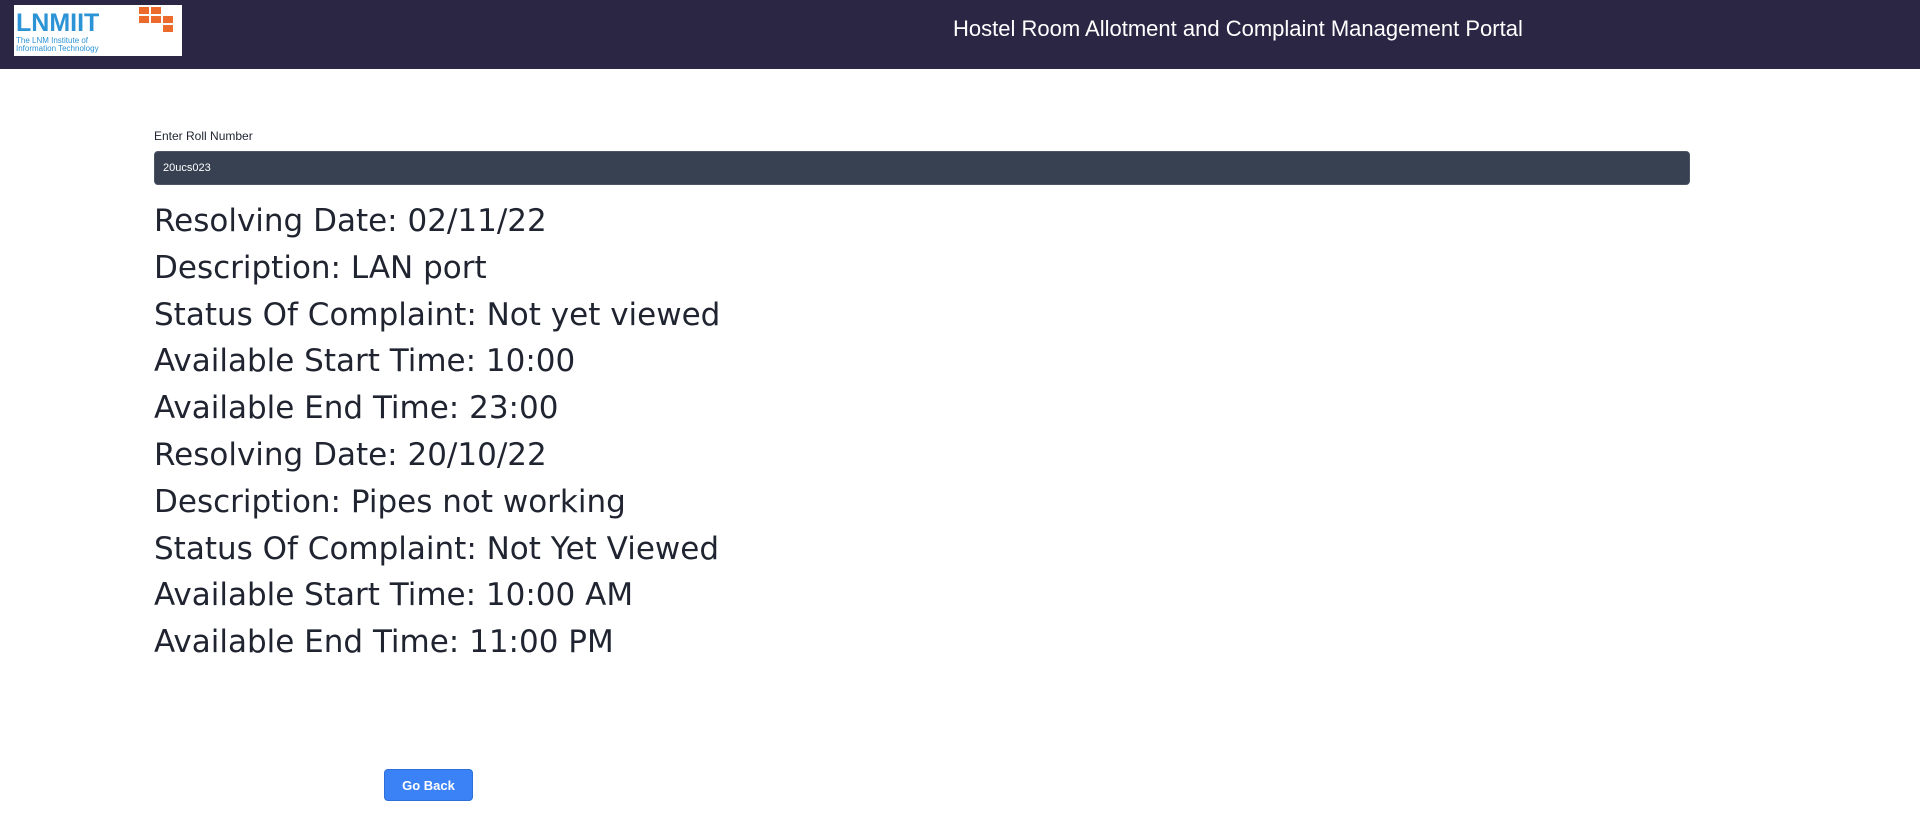 Image resolution: width=1920 pixels, height=820 pixels. What do you see at coordinates (356, 408) in the screenshot?
I see `available-end-time: Available End Time: 23:00` at bounding box center [356, 408].